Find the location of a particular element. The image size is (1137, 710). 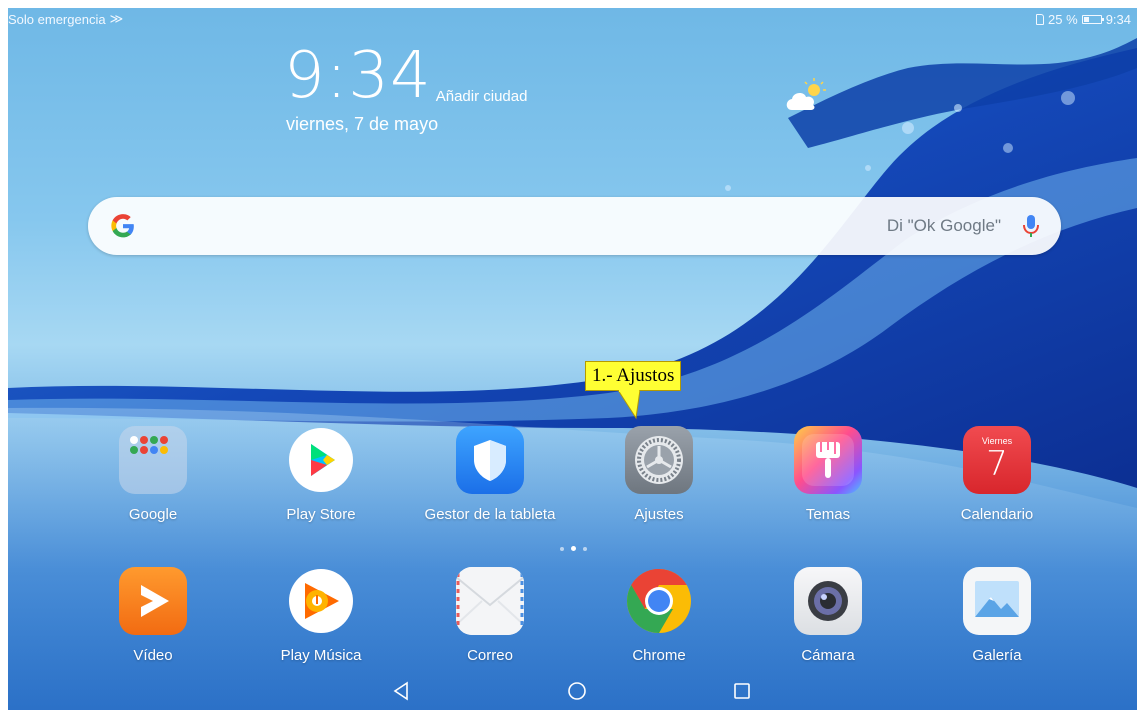

battery-percent: 25 % is located at coordinates (1063, 19).